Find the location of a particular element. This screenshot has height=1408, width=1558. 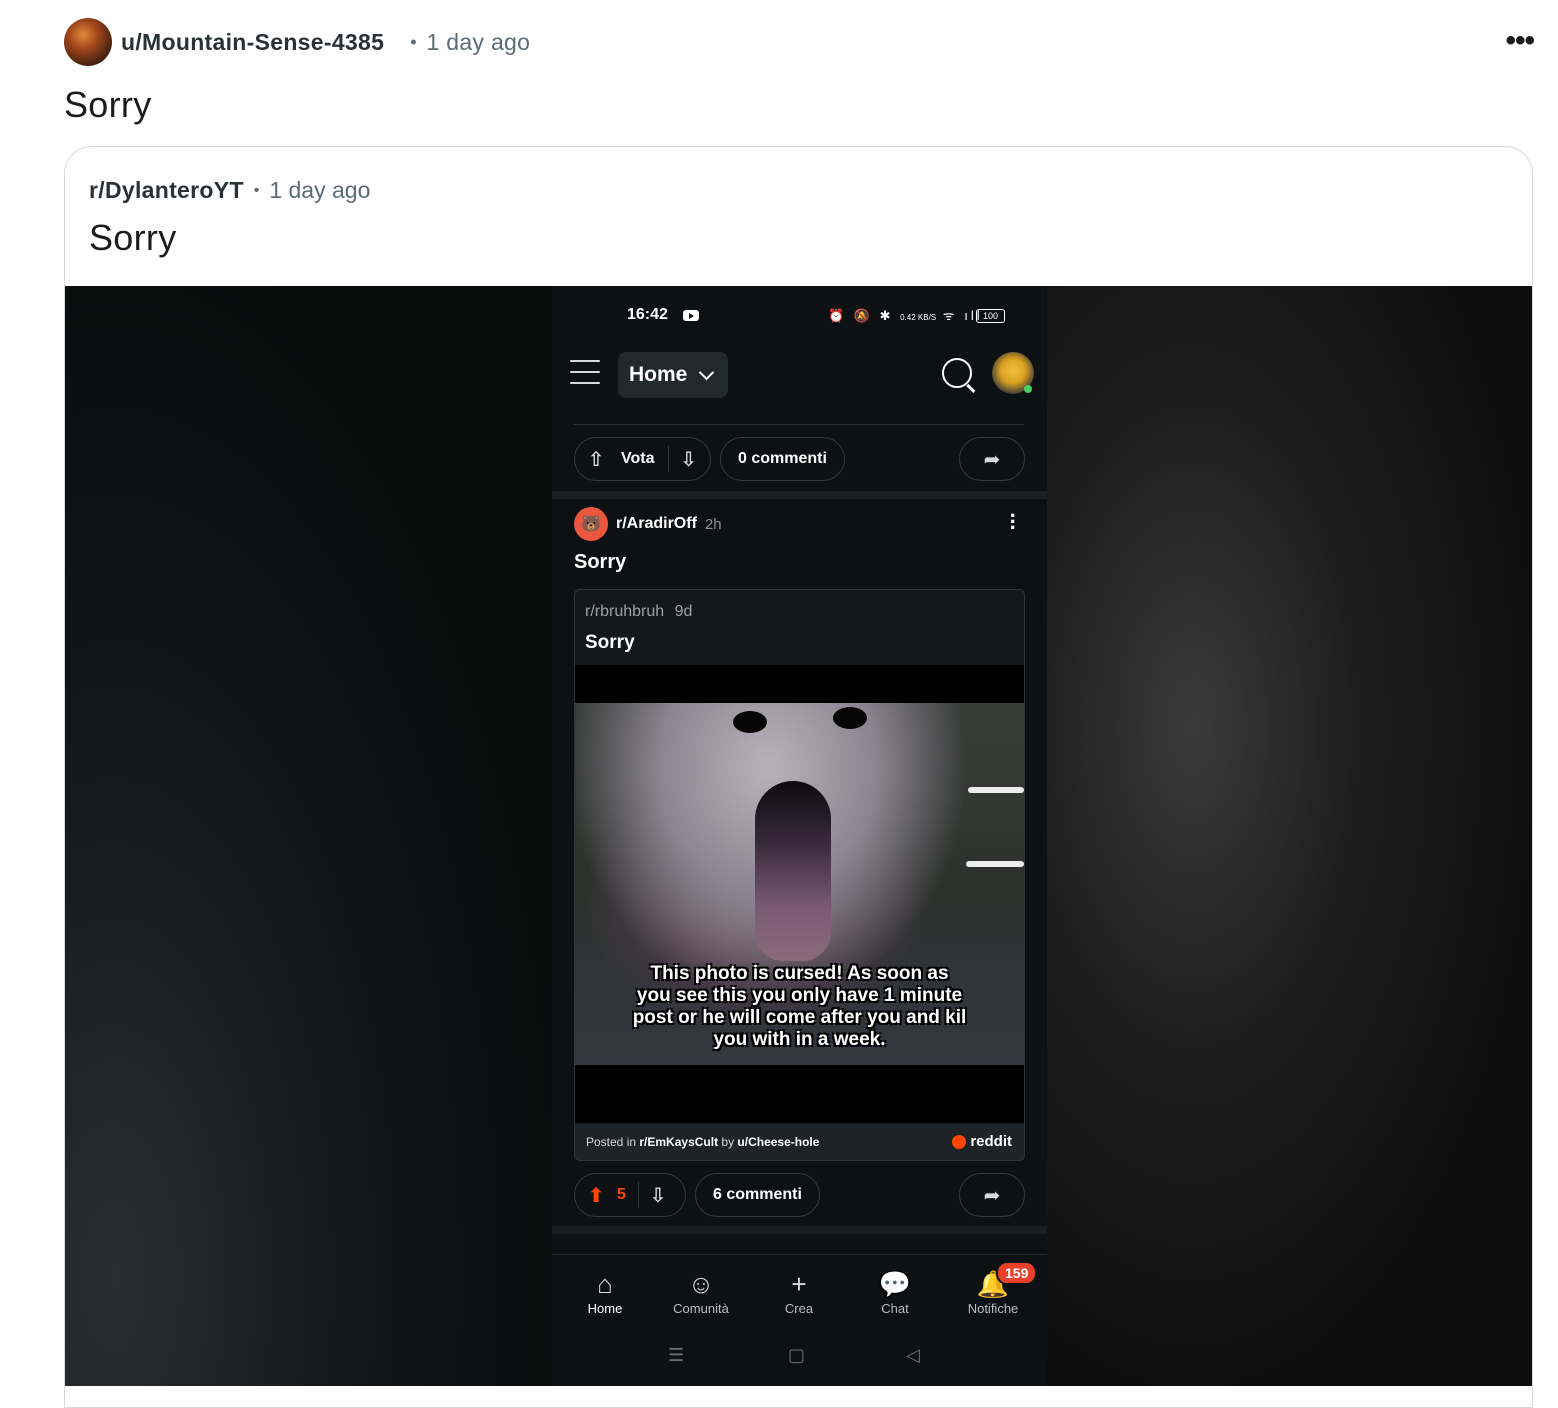

crosspost-title: Sorry is located at coordinates (133, 237).